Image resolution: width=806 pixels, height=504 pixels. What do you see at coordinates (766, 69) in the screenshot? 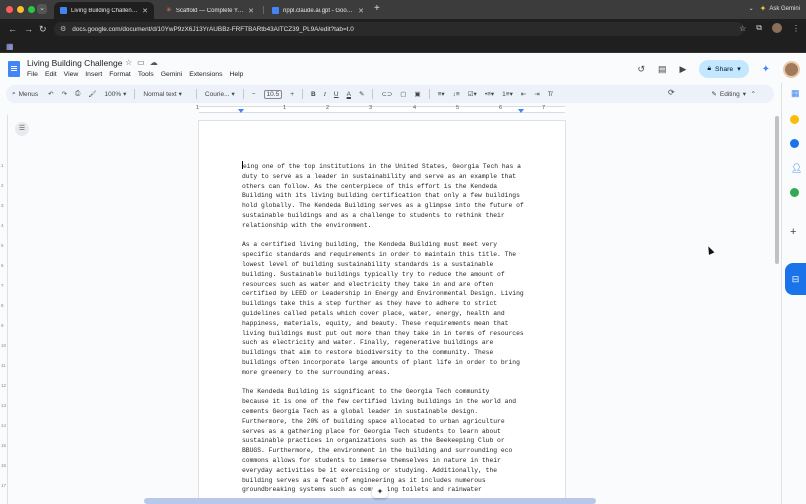
I see `gemini-sparkle-icon: ✦` at bounding box center [766, 69].